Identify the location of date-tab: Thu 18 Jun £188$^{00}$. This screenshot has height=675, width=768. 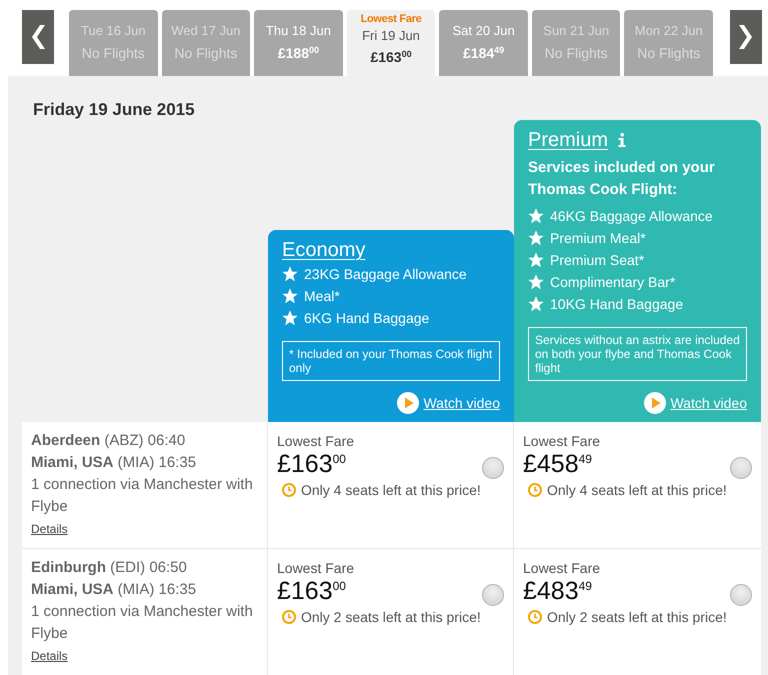
(298, 43).